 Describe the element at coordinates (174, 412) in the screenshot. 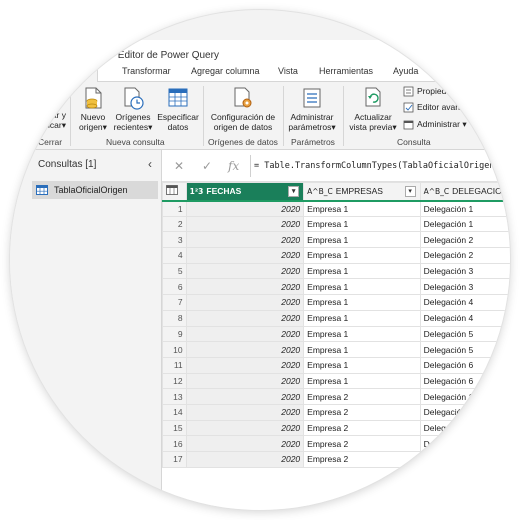

I see `row-number: 14` at that location.